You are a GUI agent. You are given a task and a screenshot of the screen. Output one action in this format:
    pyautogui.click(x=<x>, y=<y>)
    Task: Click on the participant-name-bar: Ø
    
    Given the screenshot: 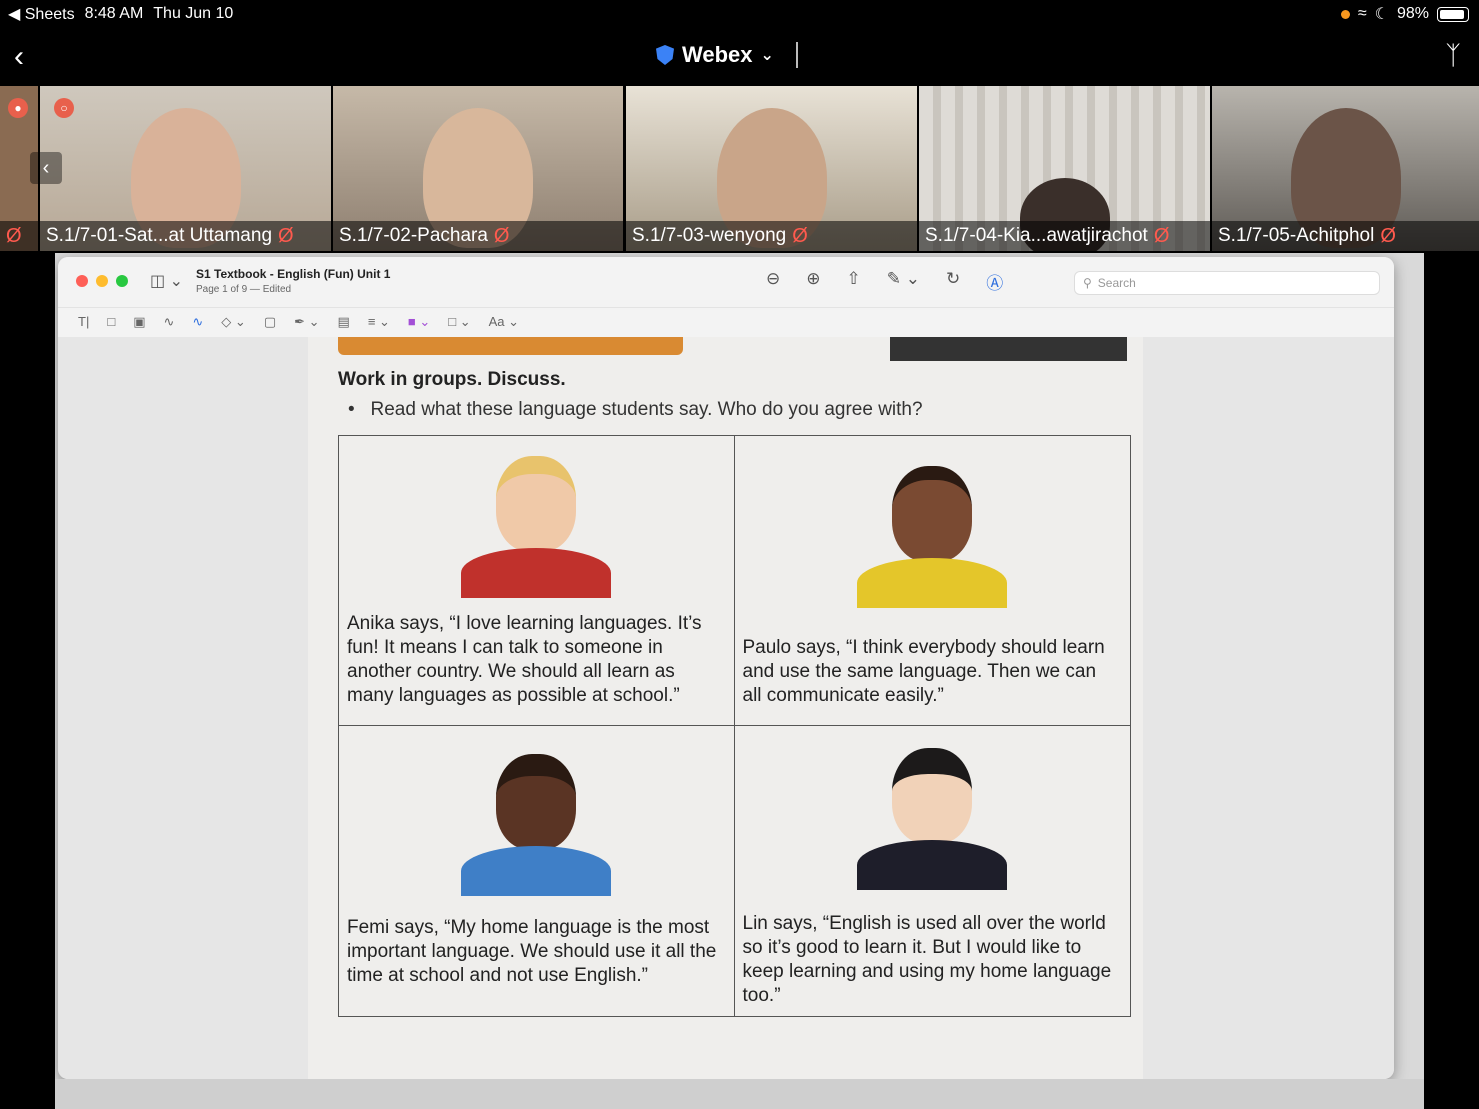 What is the action you would take?
    pyautogui.click(x=19, y=236)
    